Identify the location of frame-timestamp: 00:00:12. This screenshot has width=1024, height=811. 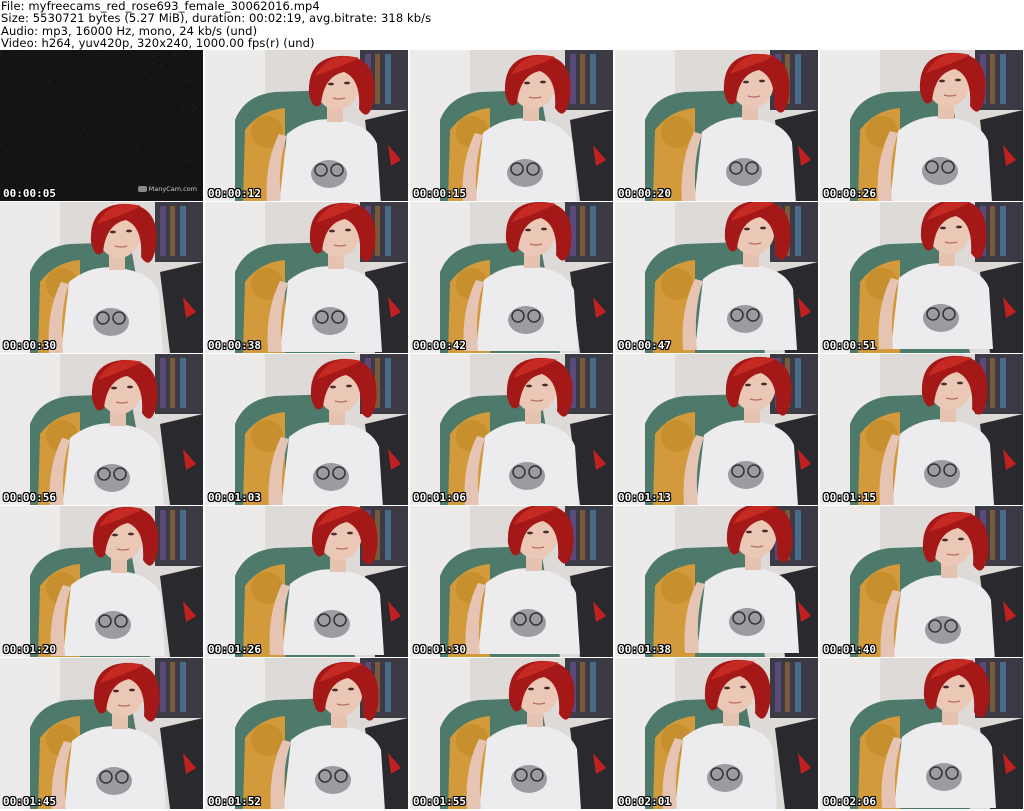
(234, 193).